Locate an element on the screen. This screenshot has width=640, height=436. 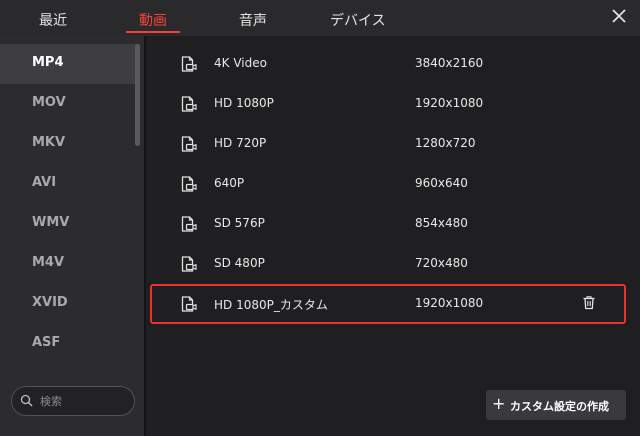
format-item-mov: MOV is located at coordinates (68, 104).